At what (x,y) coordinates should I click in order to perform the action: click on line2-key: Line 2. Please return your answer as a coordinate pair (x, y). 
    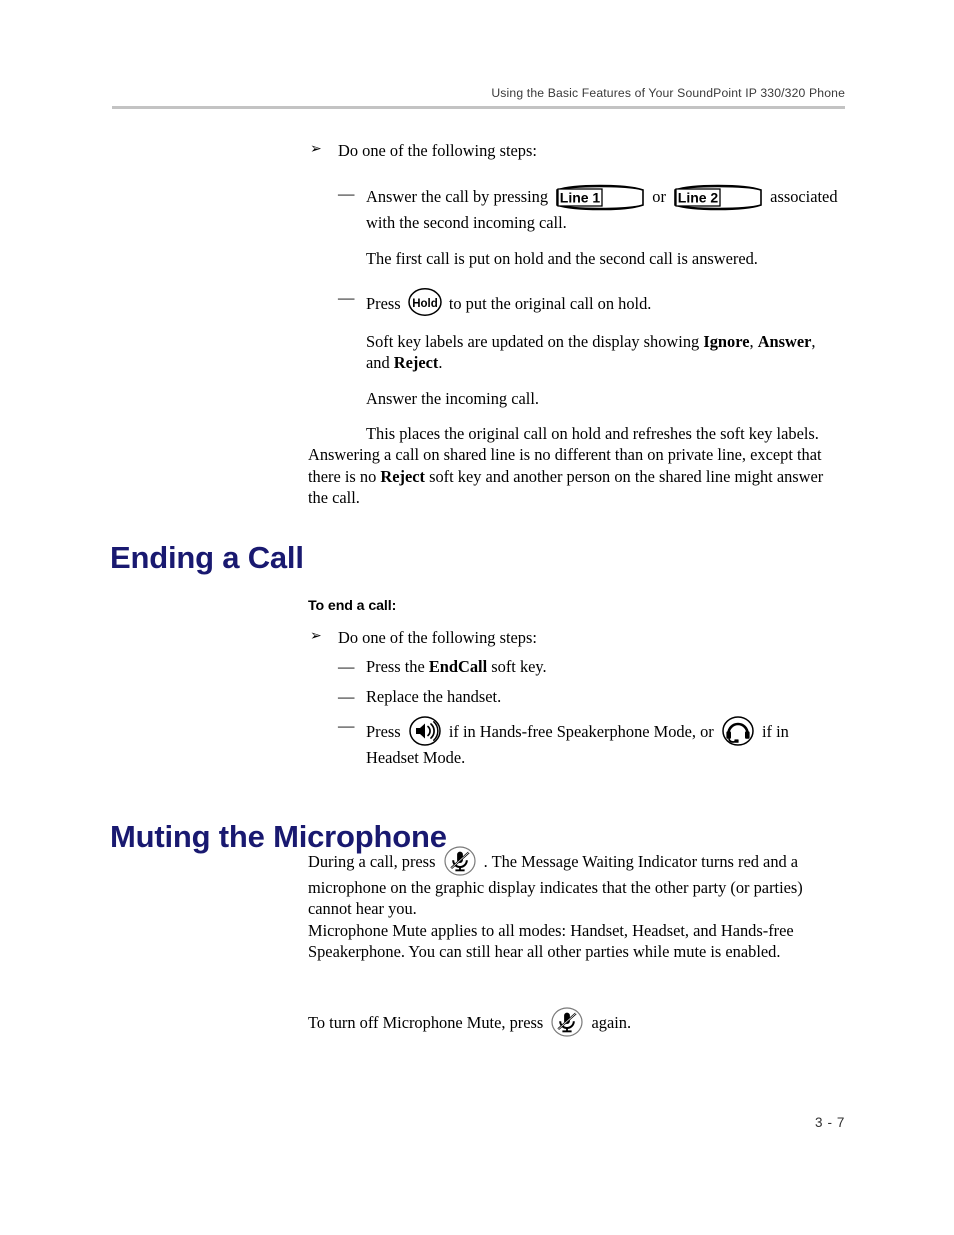
    Looking at the image, I should click on (718, 197).